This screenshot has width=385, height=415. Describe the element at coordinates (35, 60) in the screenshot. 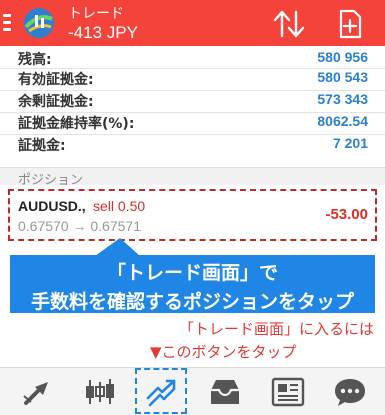

I see `balance-label: 残高:` at that location.